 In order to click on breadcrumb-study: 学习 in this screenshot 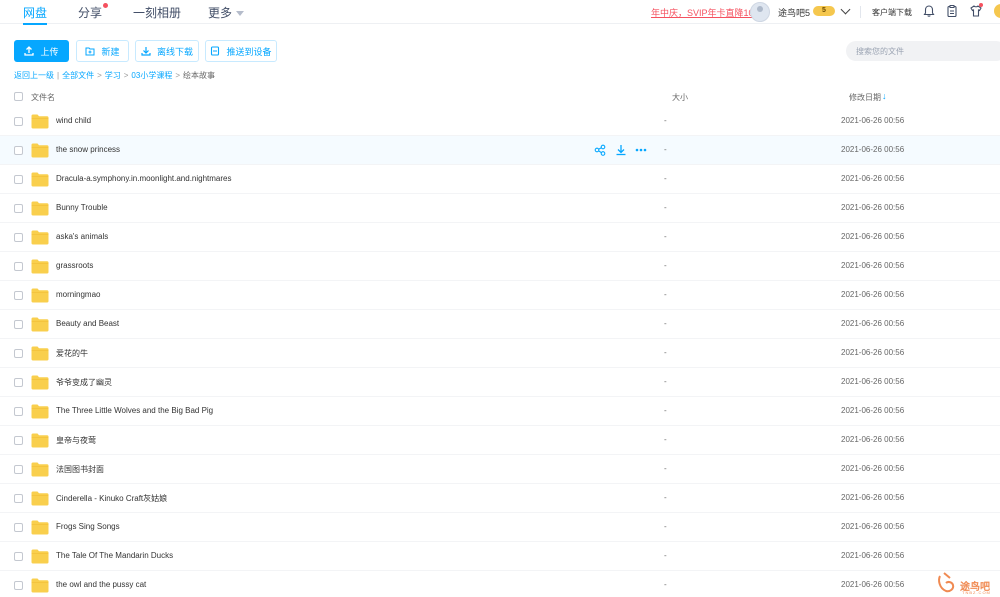, I will do `click(113, 75)`.